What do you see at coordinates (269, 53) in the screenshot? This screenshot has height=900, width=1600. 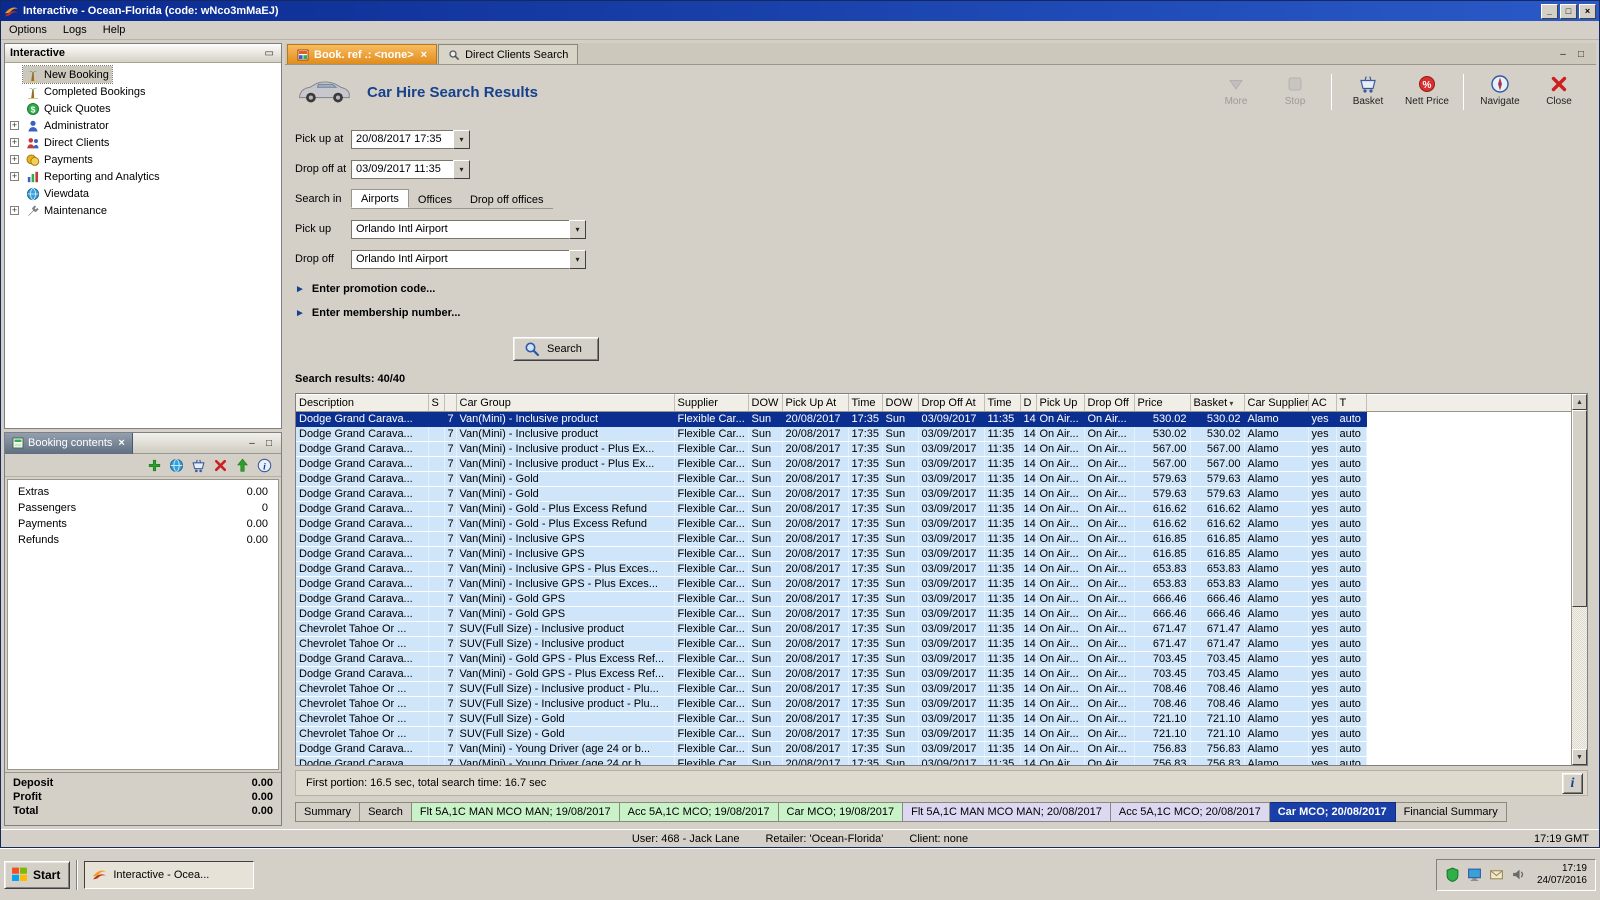 I see `collapse-panel-icon: ▭` at bounding box center [269, 53].